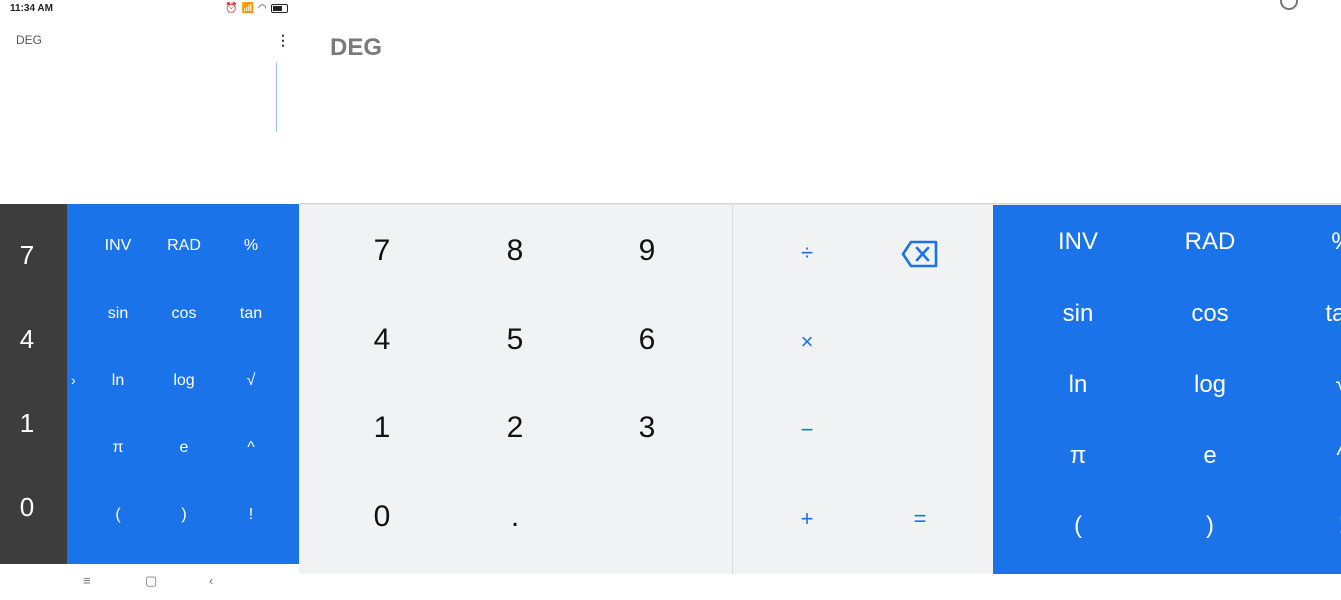  I want to click on status-time: 11:34 AM, so click(31, 8).